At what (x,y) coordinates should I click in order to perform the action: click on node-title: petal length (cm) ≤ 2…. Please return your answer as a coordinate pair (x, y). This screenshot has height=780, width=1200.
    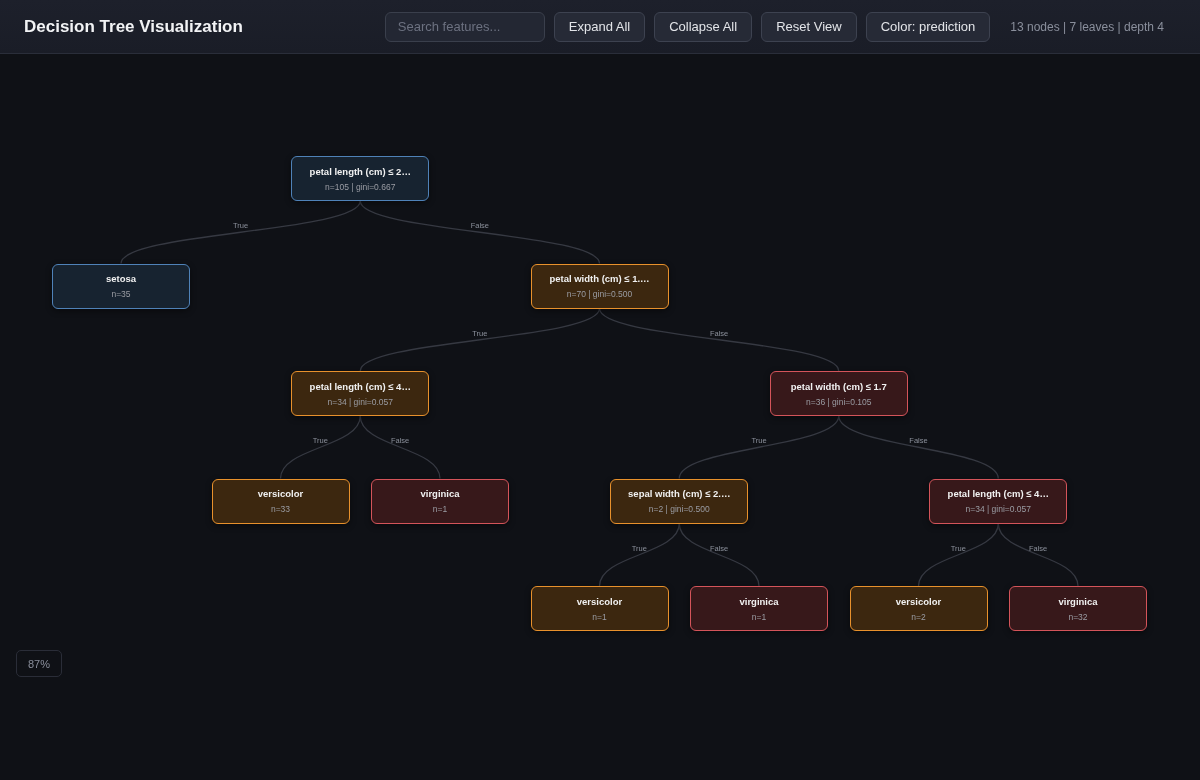
    Looking at the image, I should click on (360, 171).